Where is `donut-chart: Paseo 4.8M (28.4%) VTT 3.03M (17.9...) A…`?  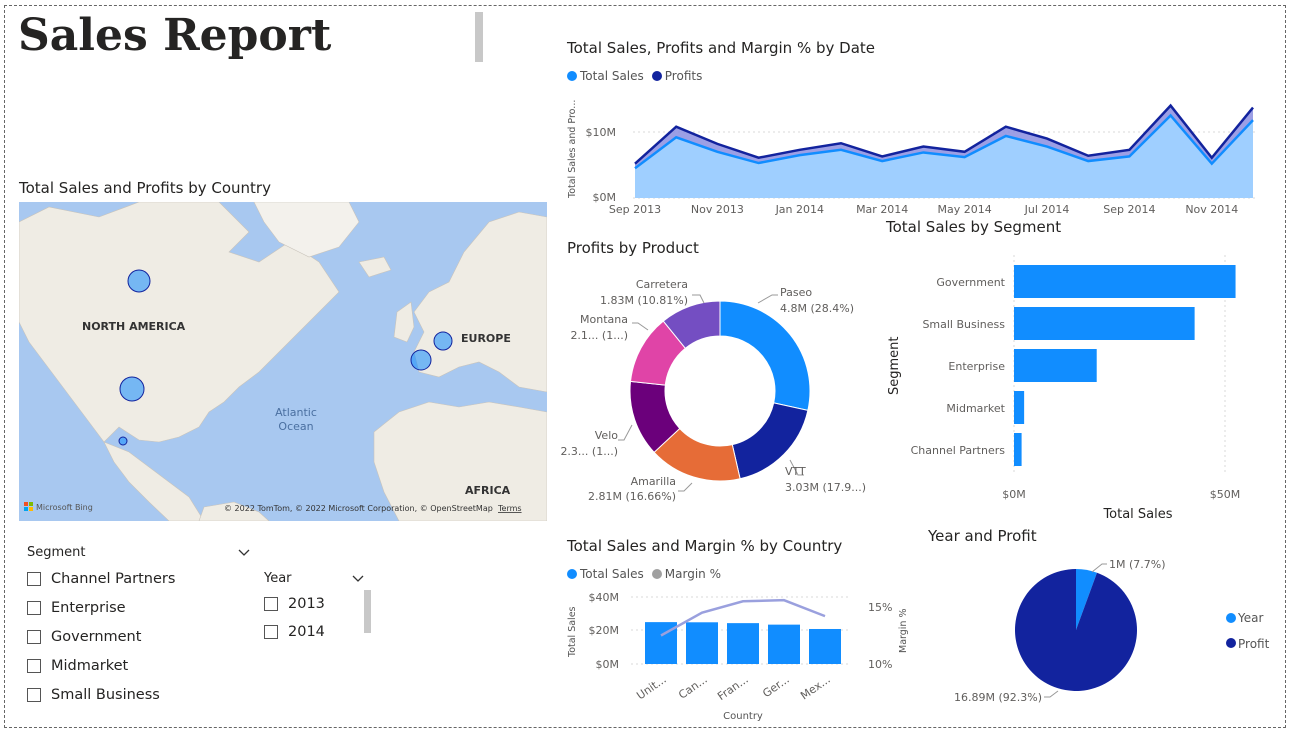 donut-chart: Paseo 4.8M (28.4%) VTT 3.03M (17.9...) A… is located at coordinates (720, 391).